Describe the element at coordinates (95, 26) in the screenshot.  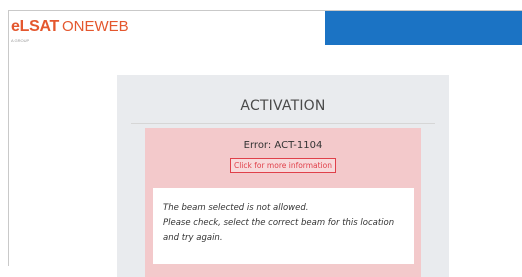
I see `logo-product-text: ONEWEB` at that location.